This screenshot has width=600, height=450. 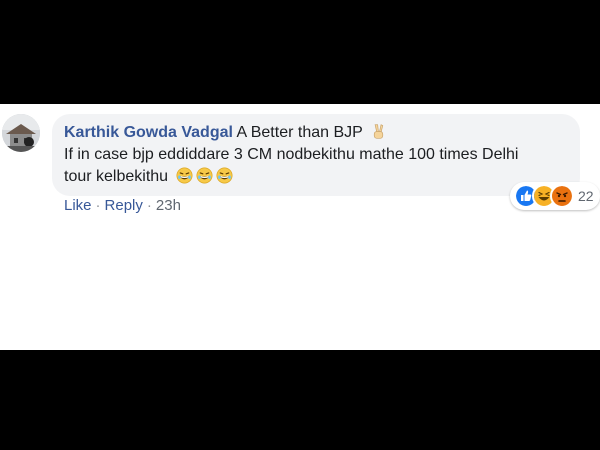 I want to click on like-link: Like, so click(x=78, y=205).